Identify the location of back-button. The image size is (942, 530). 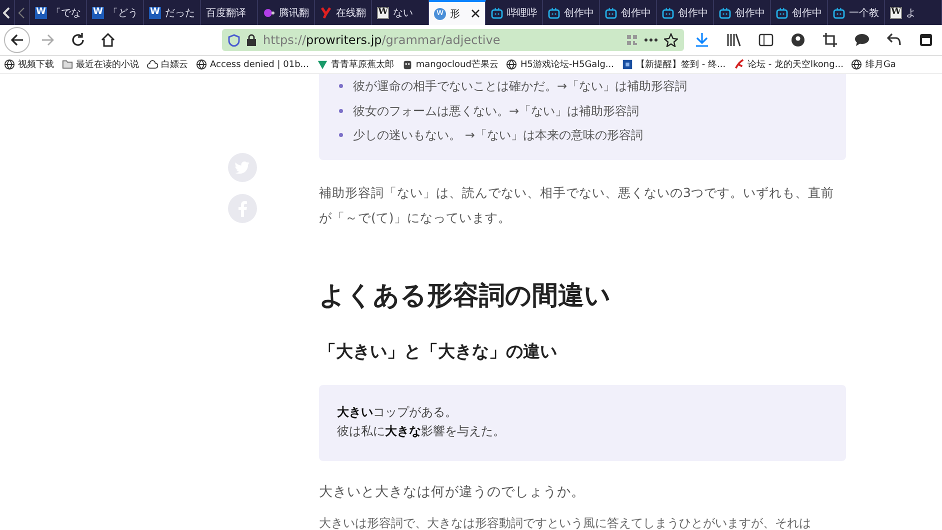
(17, 40).